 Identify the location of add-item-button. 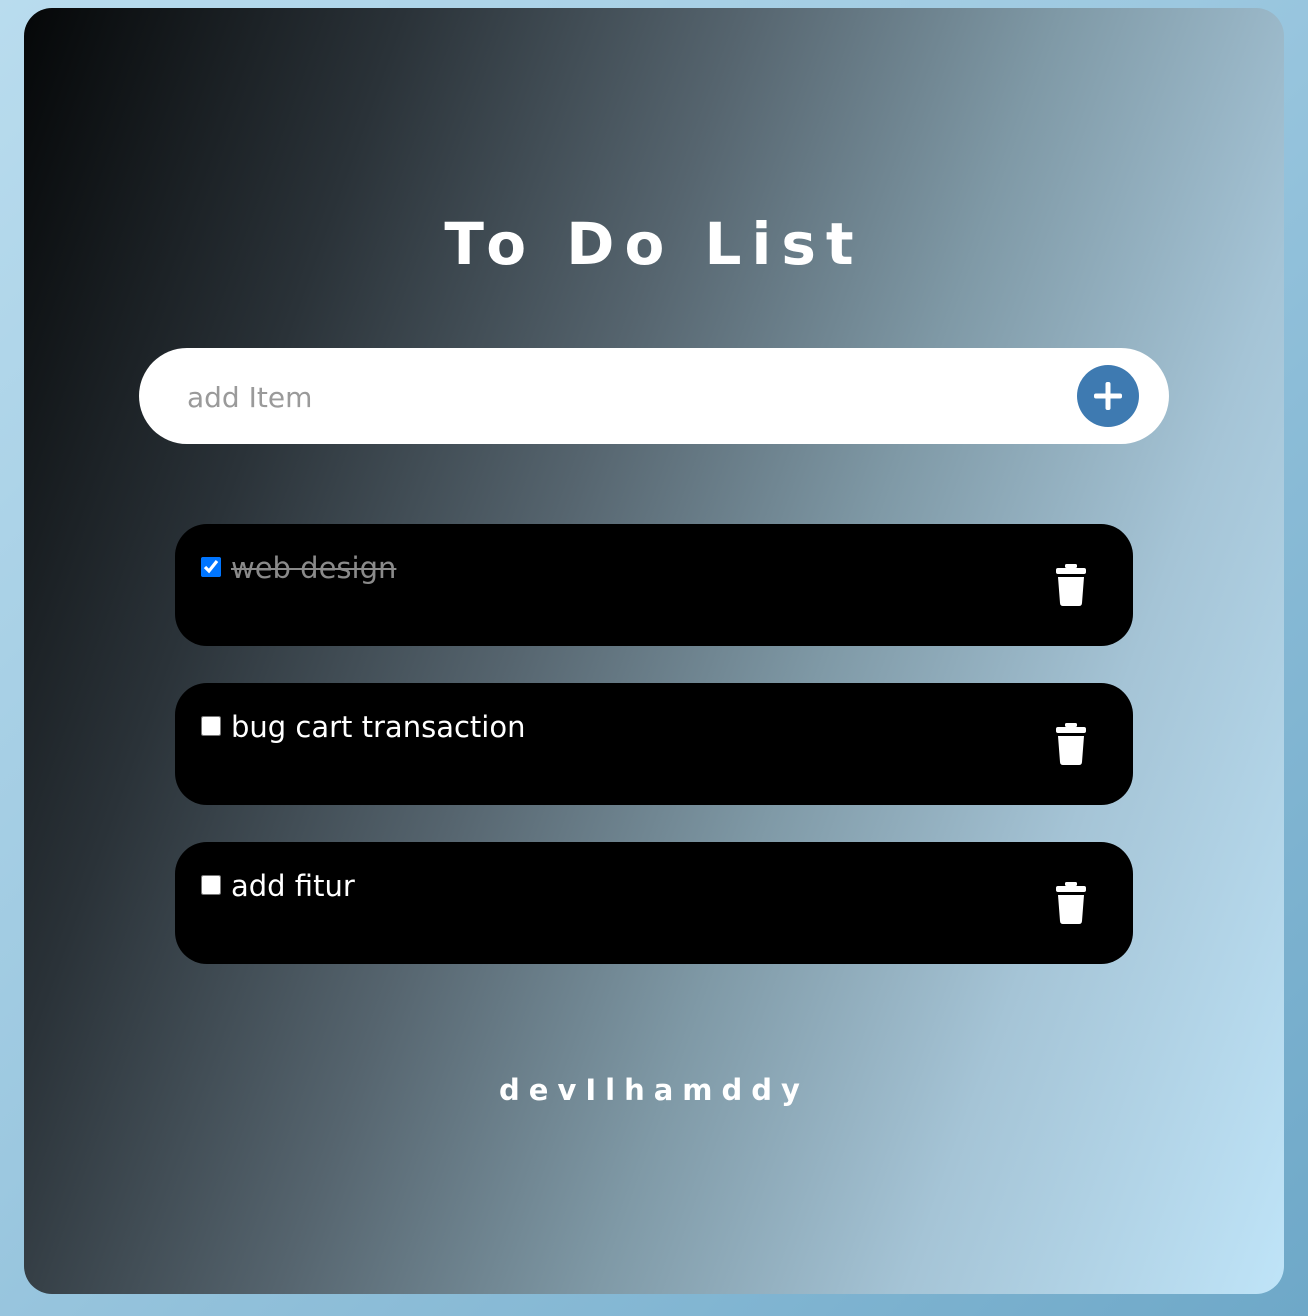
(1108, 396).